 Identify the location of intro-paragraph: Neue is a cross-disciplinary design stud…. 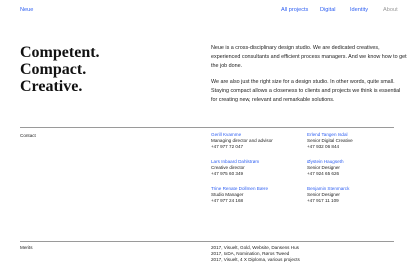
(309, 57).